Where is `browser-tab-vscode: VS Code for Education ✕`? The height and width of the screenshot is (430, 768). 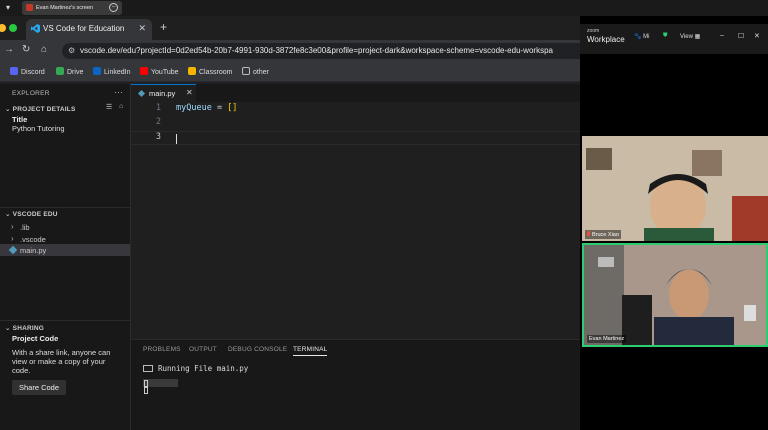 browser-tab-vscode: VS Code for Education ✕ is located at coordinates (89, 29).